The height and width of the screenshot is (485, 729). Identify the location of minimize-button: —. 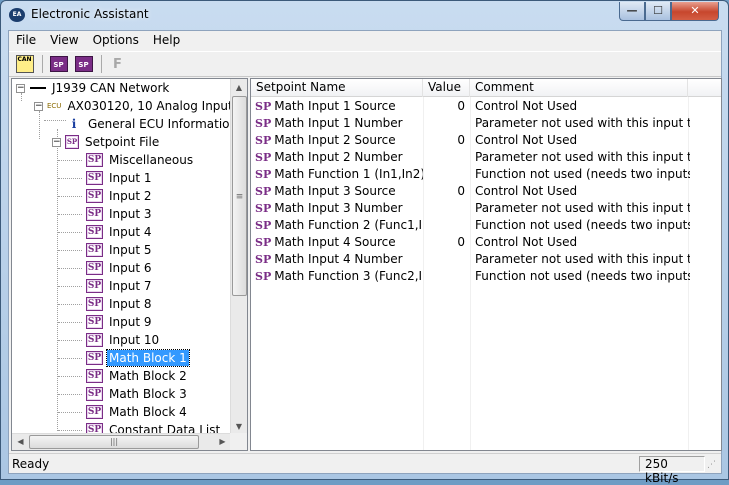
(632, 11).